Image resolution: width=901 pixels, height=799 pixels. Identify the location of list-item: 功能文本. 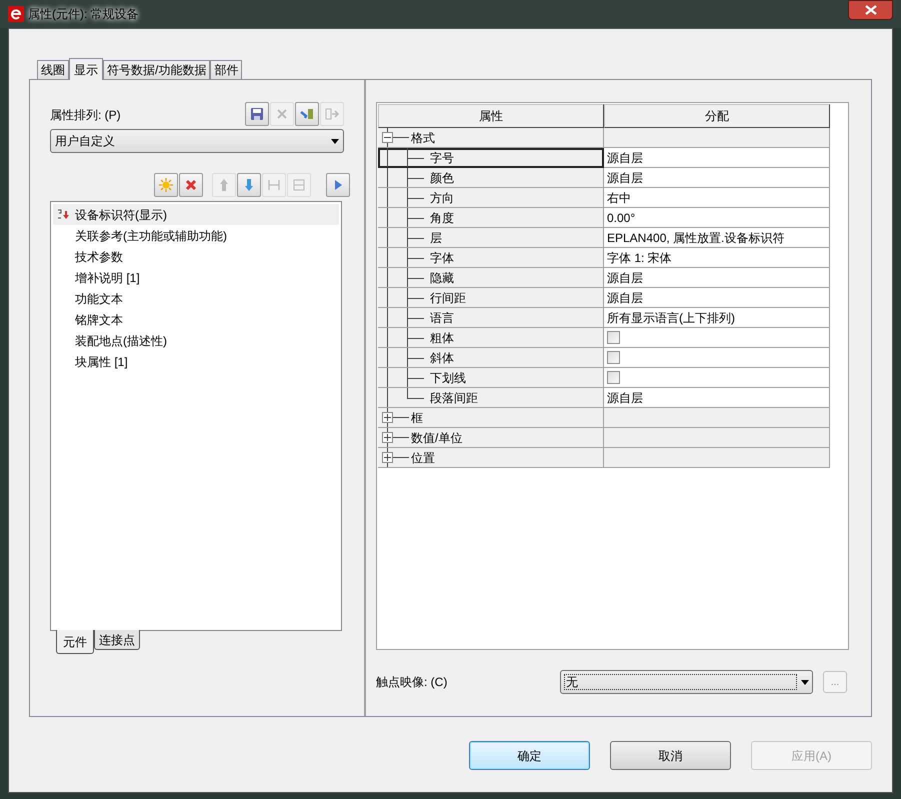
(99, 299).